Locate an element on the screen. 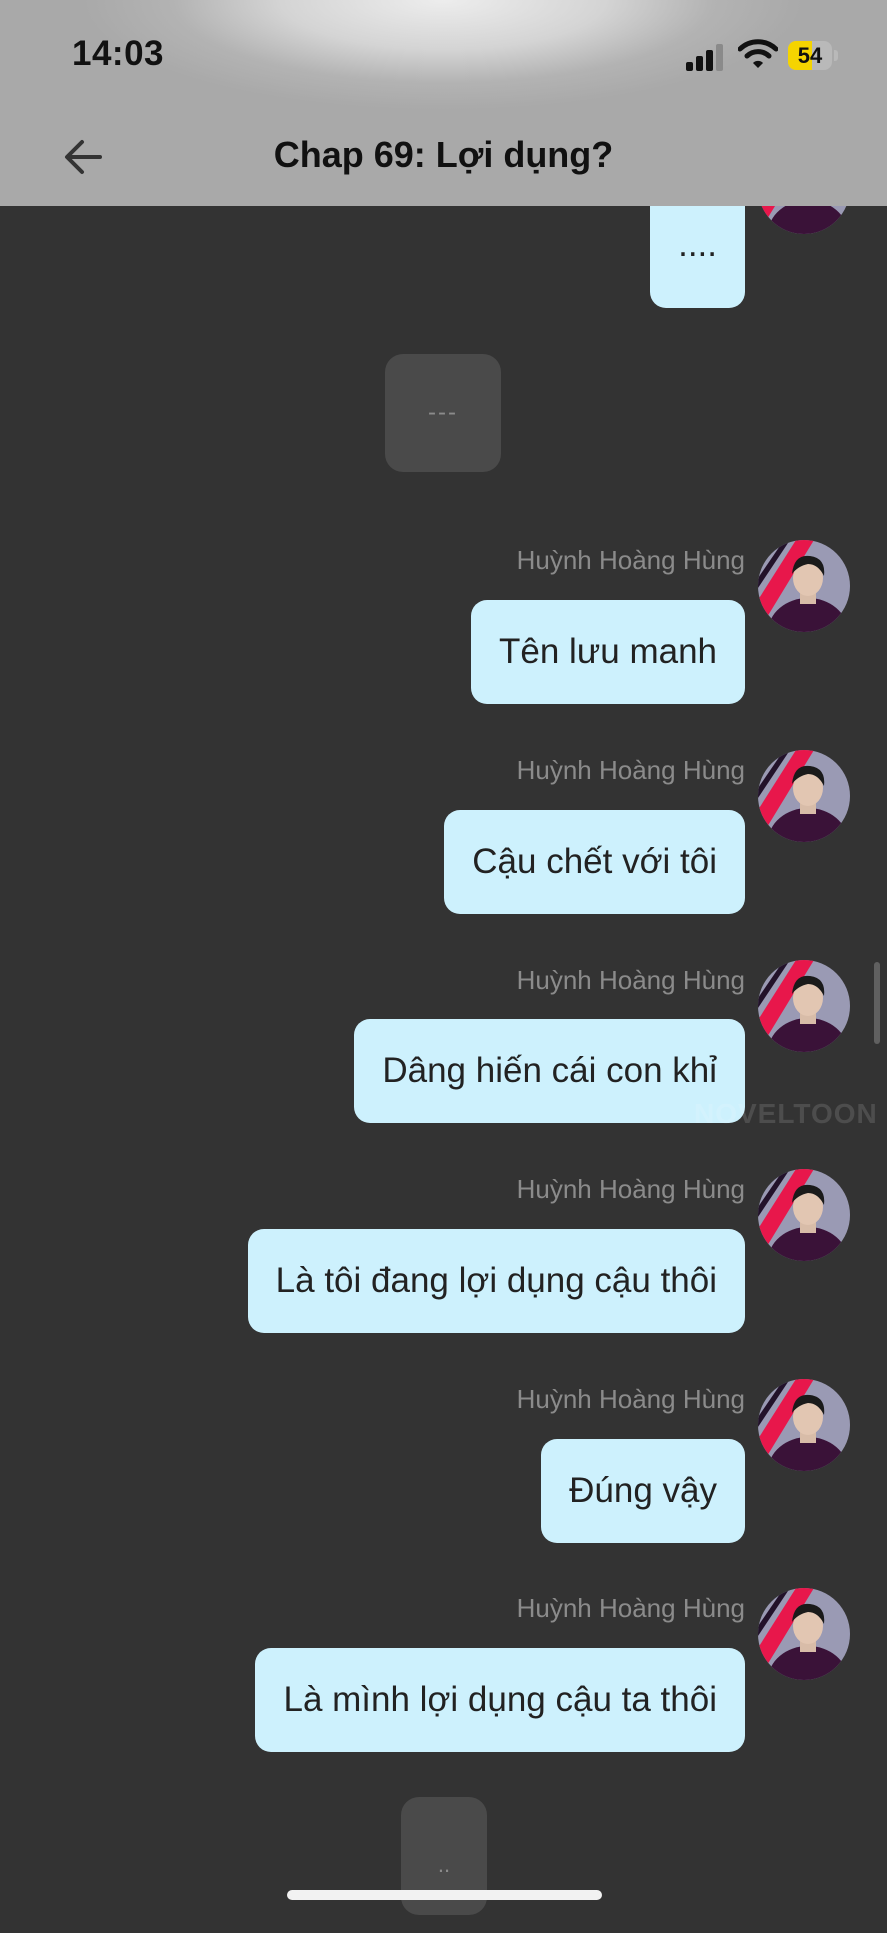 The height and width of the screenshot is (1933, 887). message-bubble: Cậu chết với tôi is located at coordinates (594, 862).